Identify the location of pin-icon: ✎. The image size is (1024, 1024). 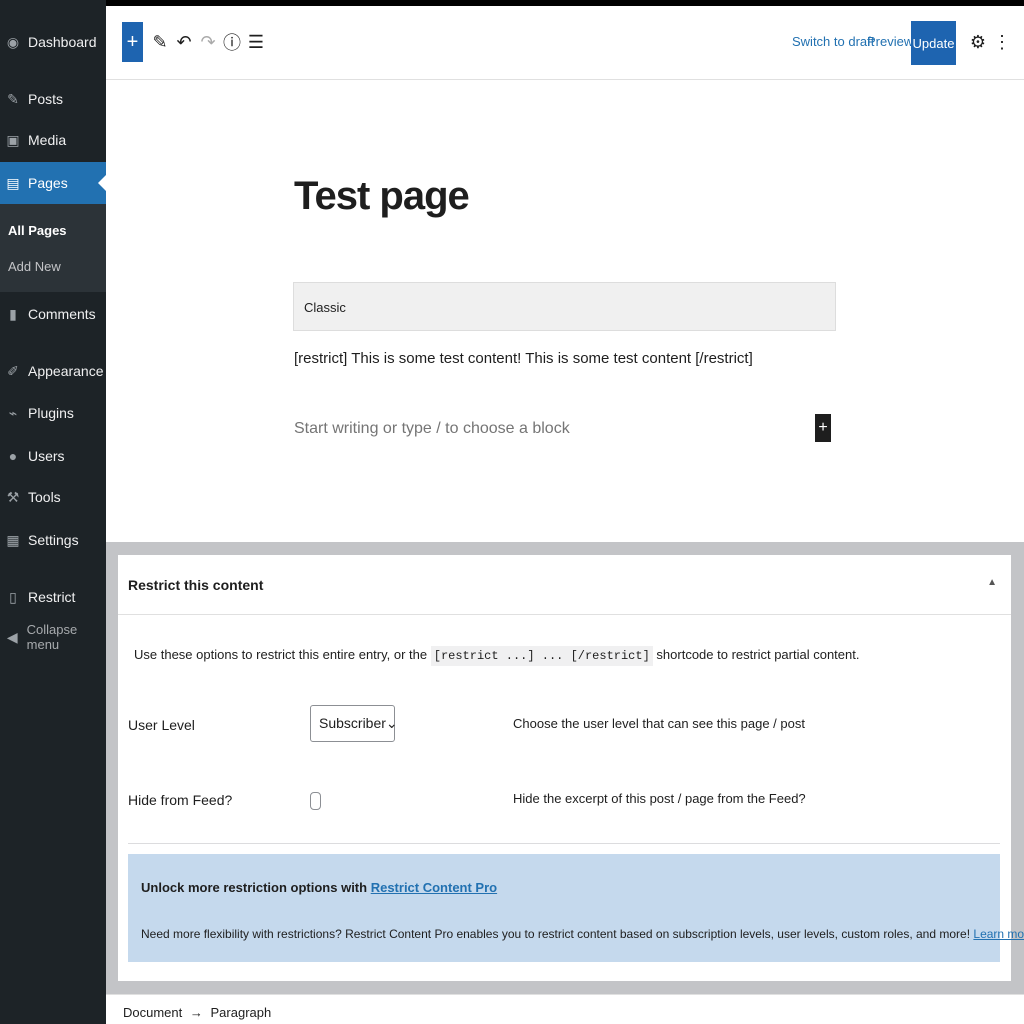
(13, 98).